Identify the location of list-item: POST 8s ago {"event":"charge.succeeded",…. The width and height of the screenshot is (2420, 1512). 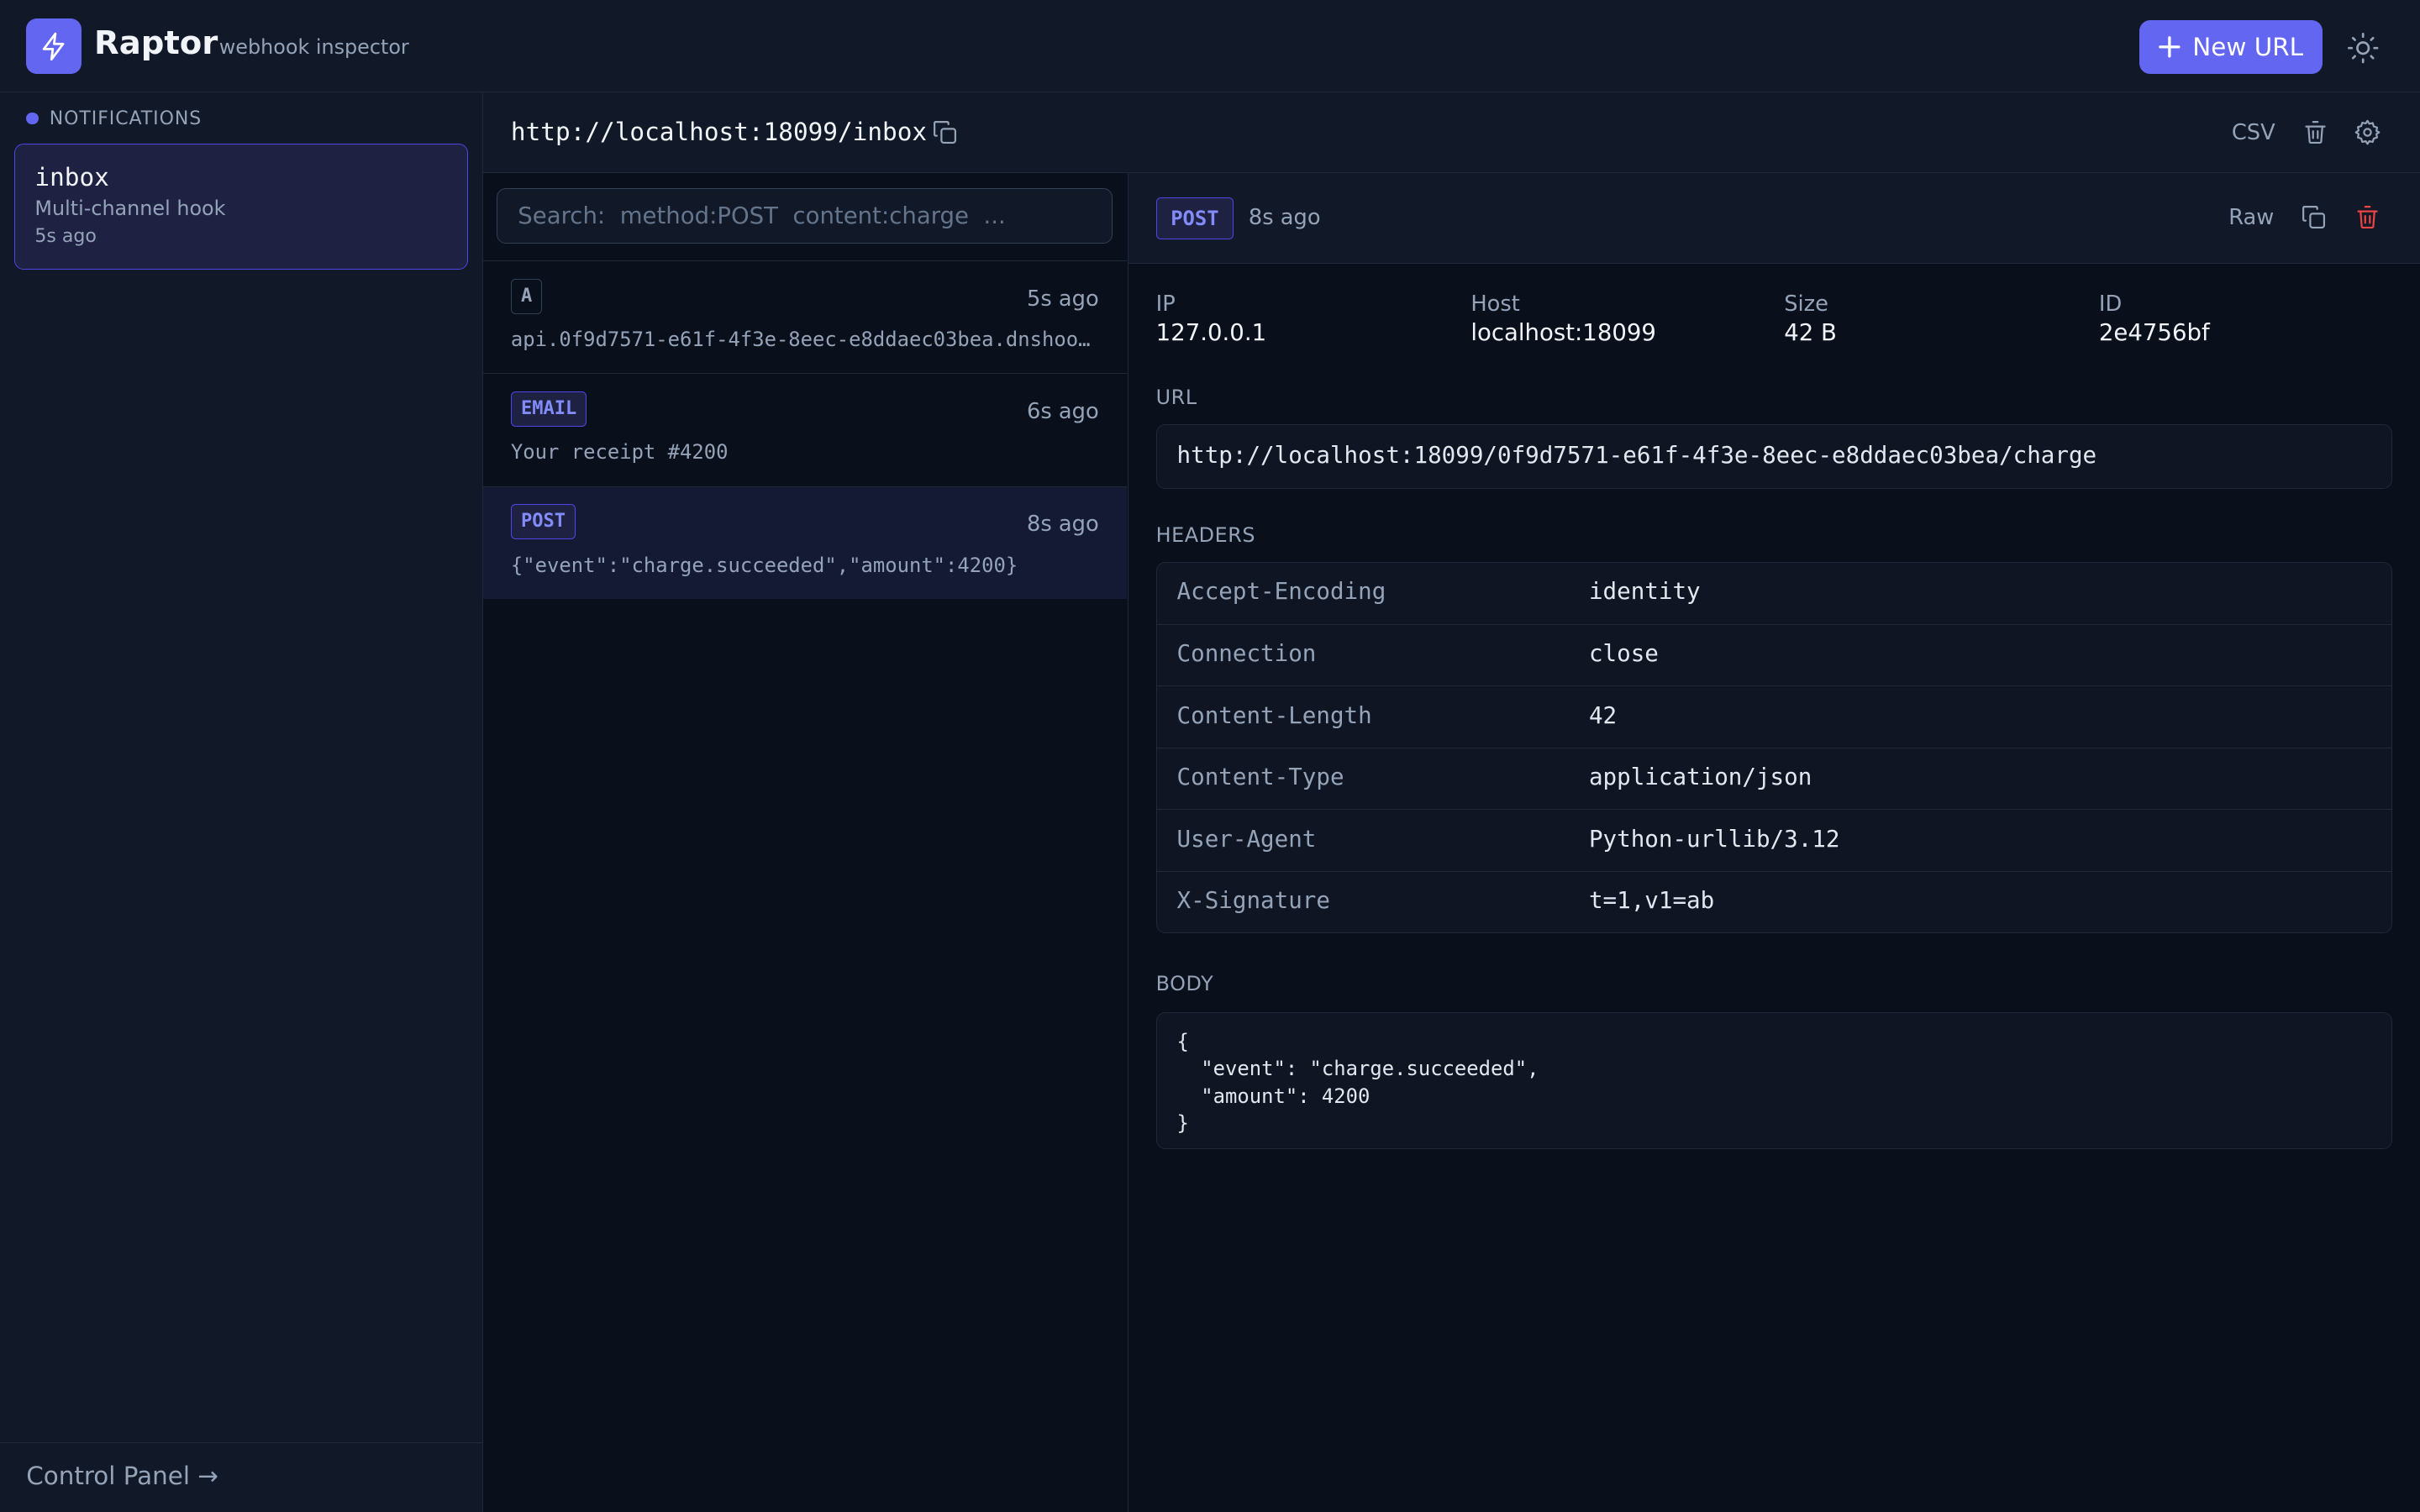
(804, 542).